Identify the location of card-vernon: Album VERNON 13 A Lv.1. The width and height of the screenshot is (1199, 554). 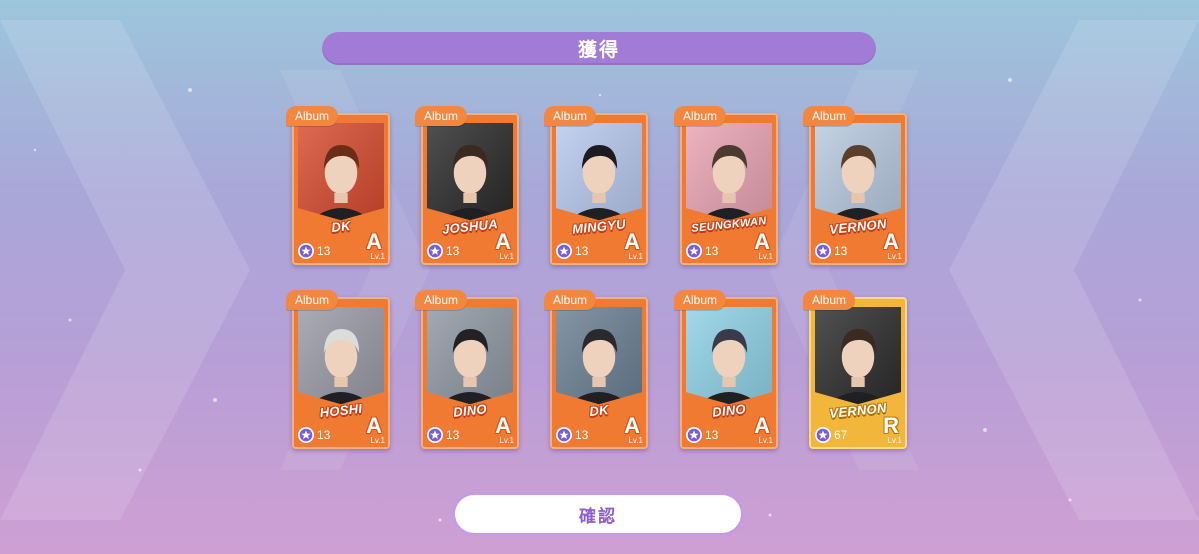
(855, 185).